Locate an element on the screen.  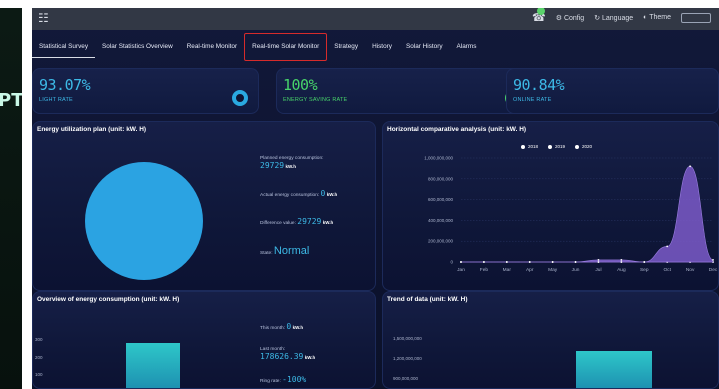
user-icon: ☷ is located at coordinates (43, 18).